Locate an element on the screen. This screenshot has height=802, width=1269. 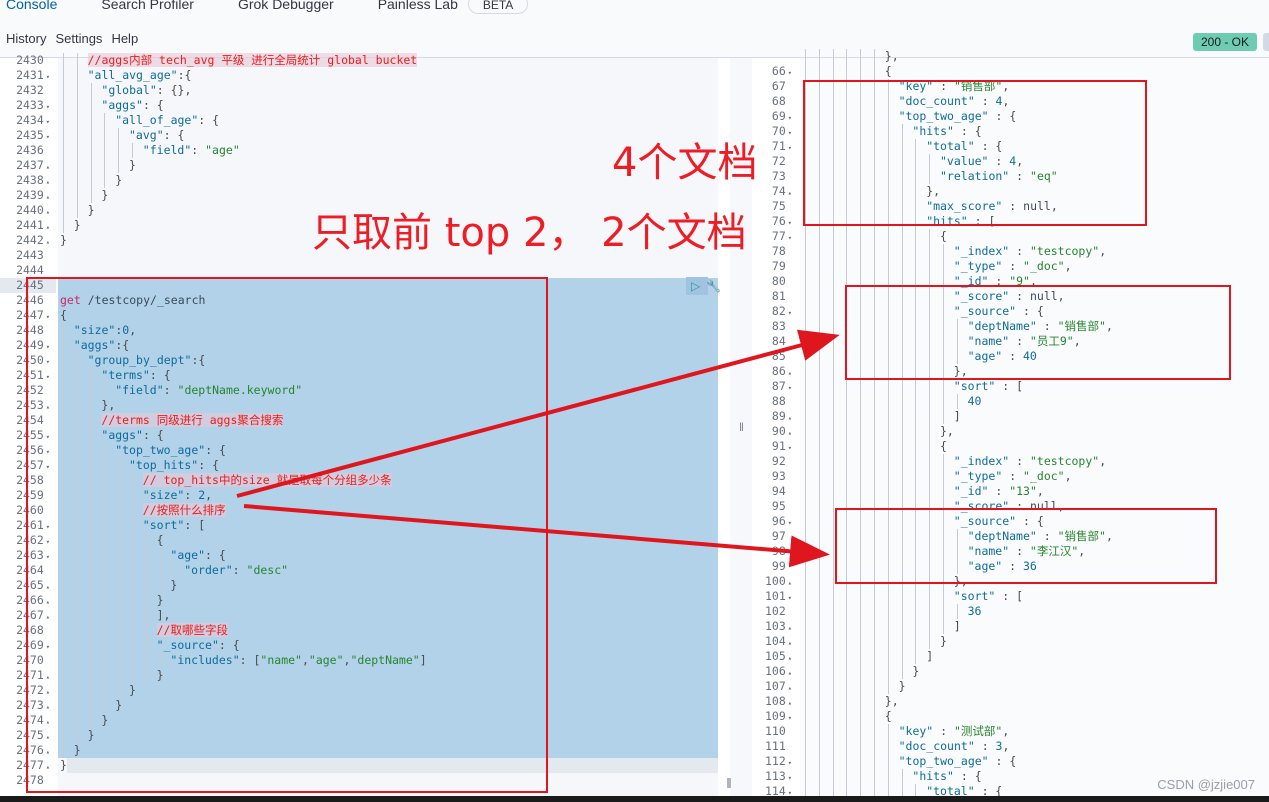
tab-painless-lab: Painless Lab is located at coordinates (418, 6).